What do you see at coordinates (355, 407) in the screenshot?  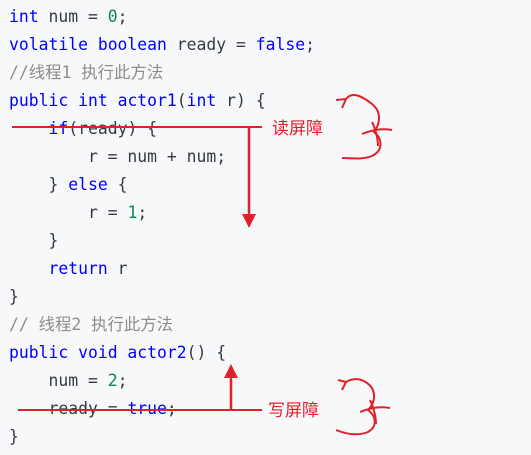 I see `write-barrier-brace` at bounding box center [355, 407].